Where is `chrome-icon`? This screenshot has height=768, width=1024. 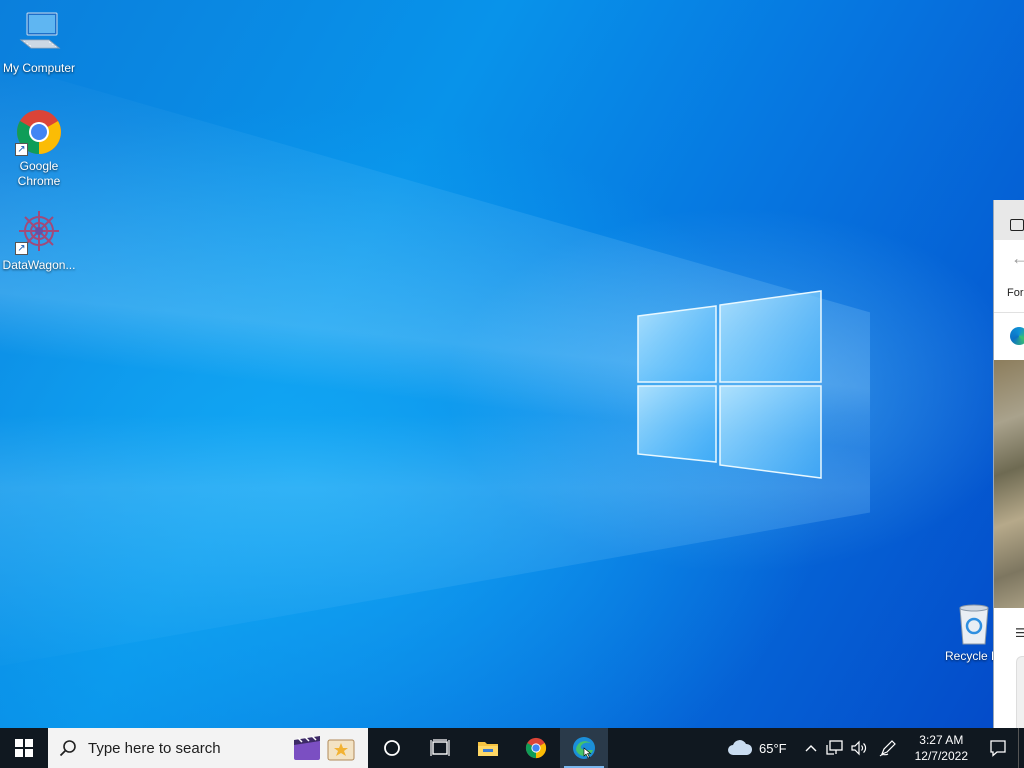
chrome-icon is located at coordinates (536, 748).